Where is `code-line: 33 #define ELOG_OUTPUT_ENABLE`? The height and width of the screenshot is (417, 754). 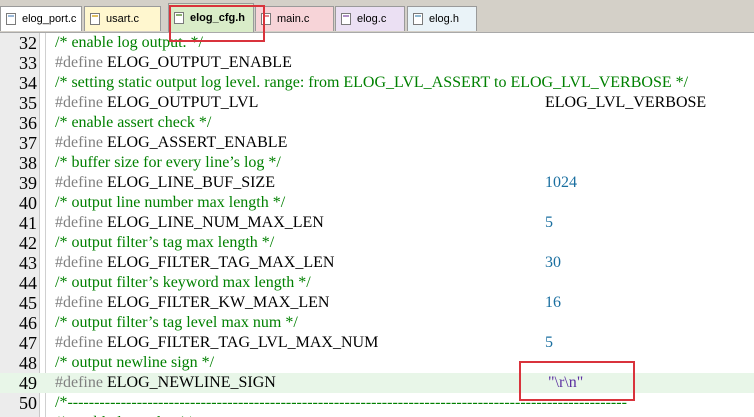 code-line: 33 #define ELOG_OUTPUT_ENABLE is located at coordinates (377, 63).